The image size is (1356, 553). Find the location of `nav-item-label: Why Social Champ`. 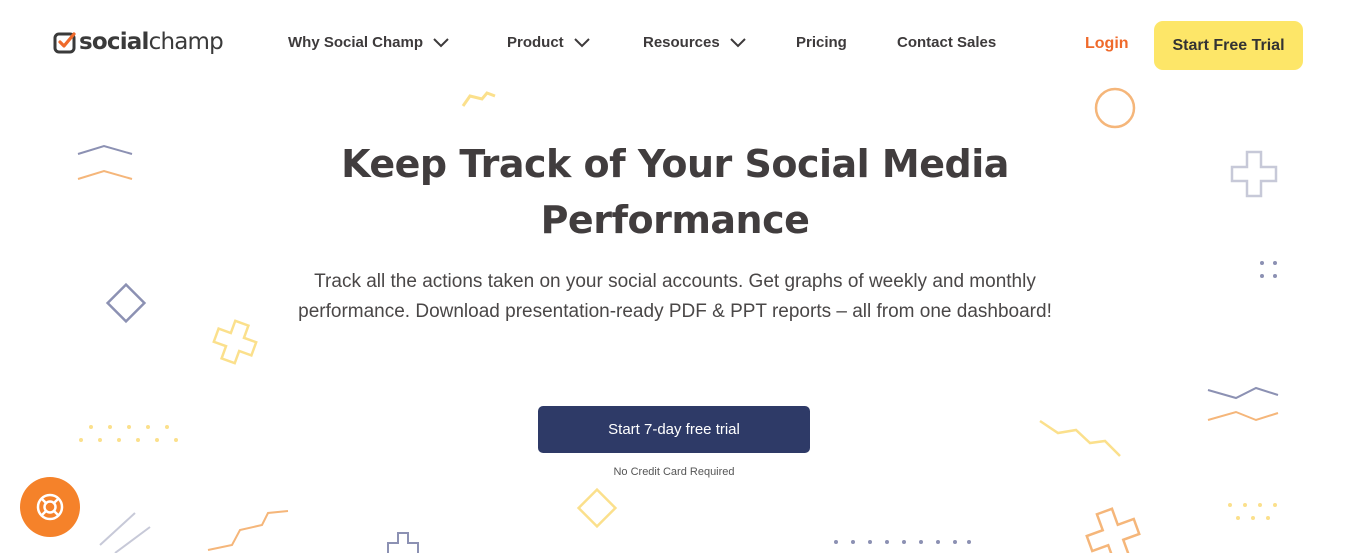

nav-item-label: Why Social Champ is located at coordinates (356, 42).